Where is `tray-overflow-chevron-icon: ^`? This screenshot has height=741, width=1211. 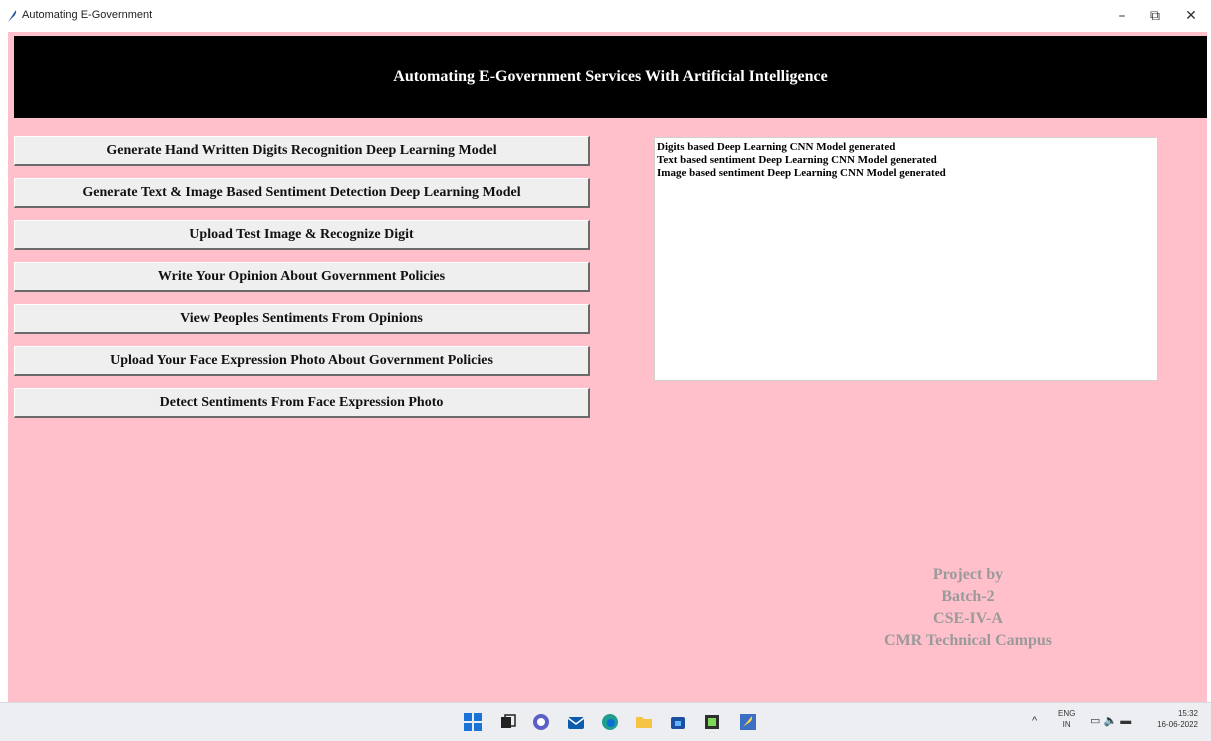
tray-overflow-chevron-icon: ^ is located at coordinates (1034, 721).